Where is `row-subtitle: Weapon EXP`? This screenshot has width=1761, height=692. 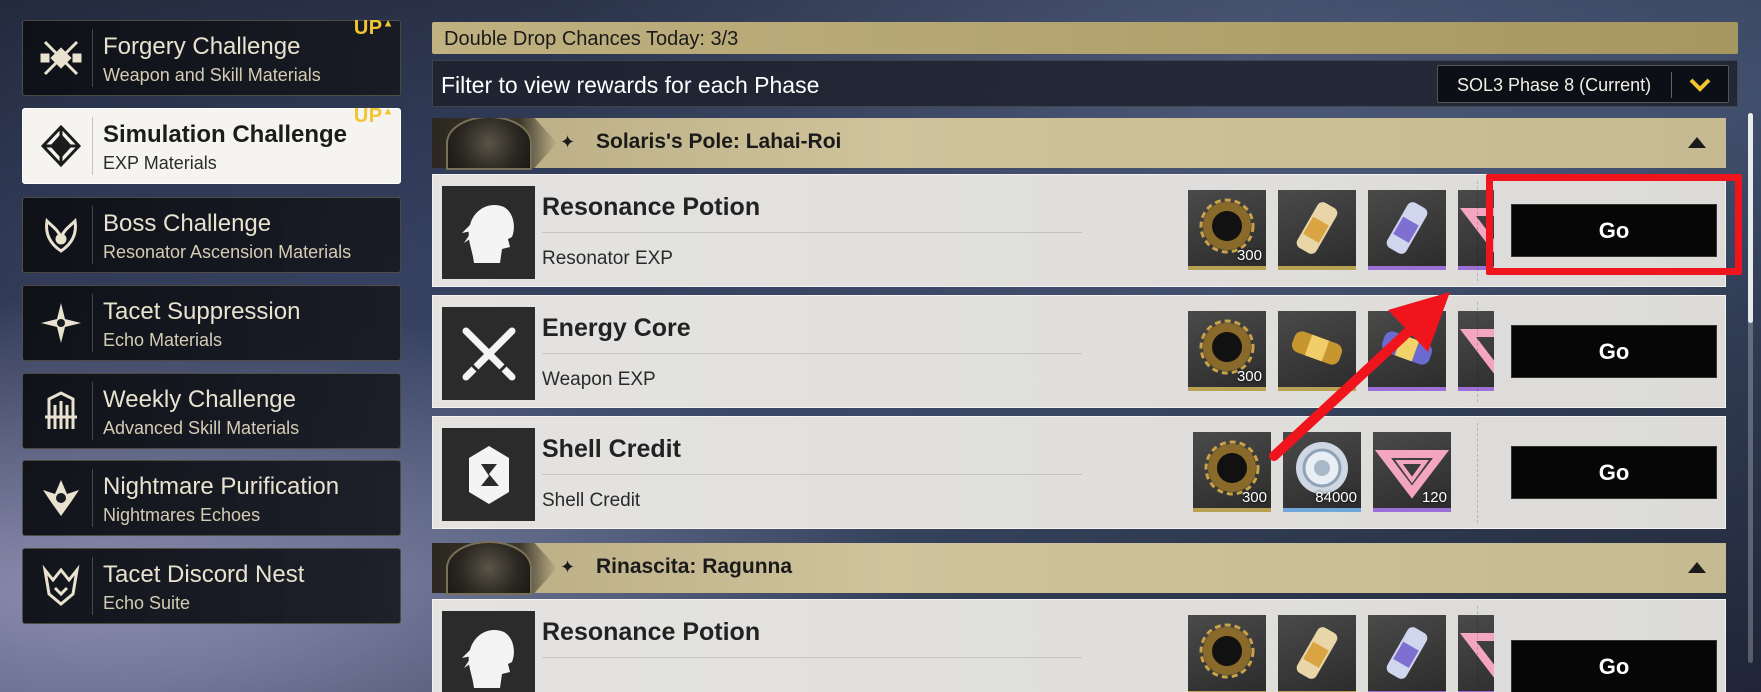 row-subtitle: Weapon EXP is located at coordinates (599, 379).